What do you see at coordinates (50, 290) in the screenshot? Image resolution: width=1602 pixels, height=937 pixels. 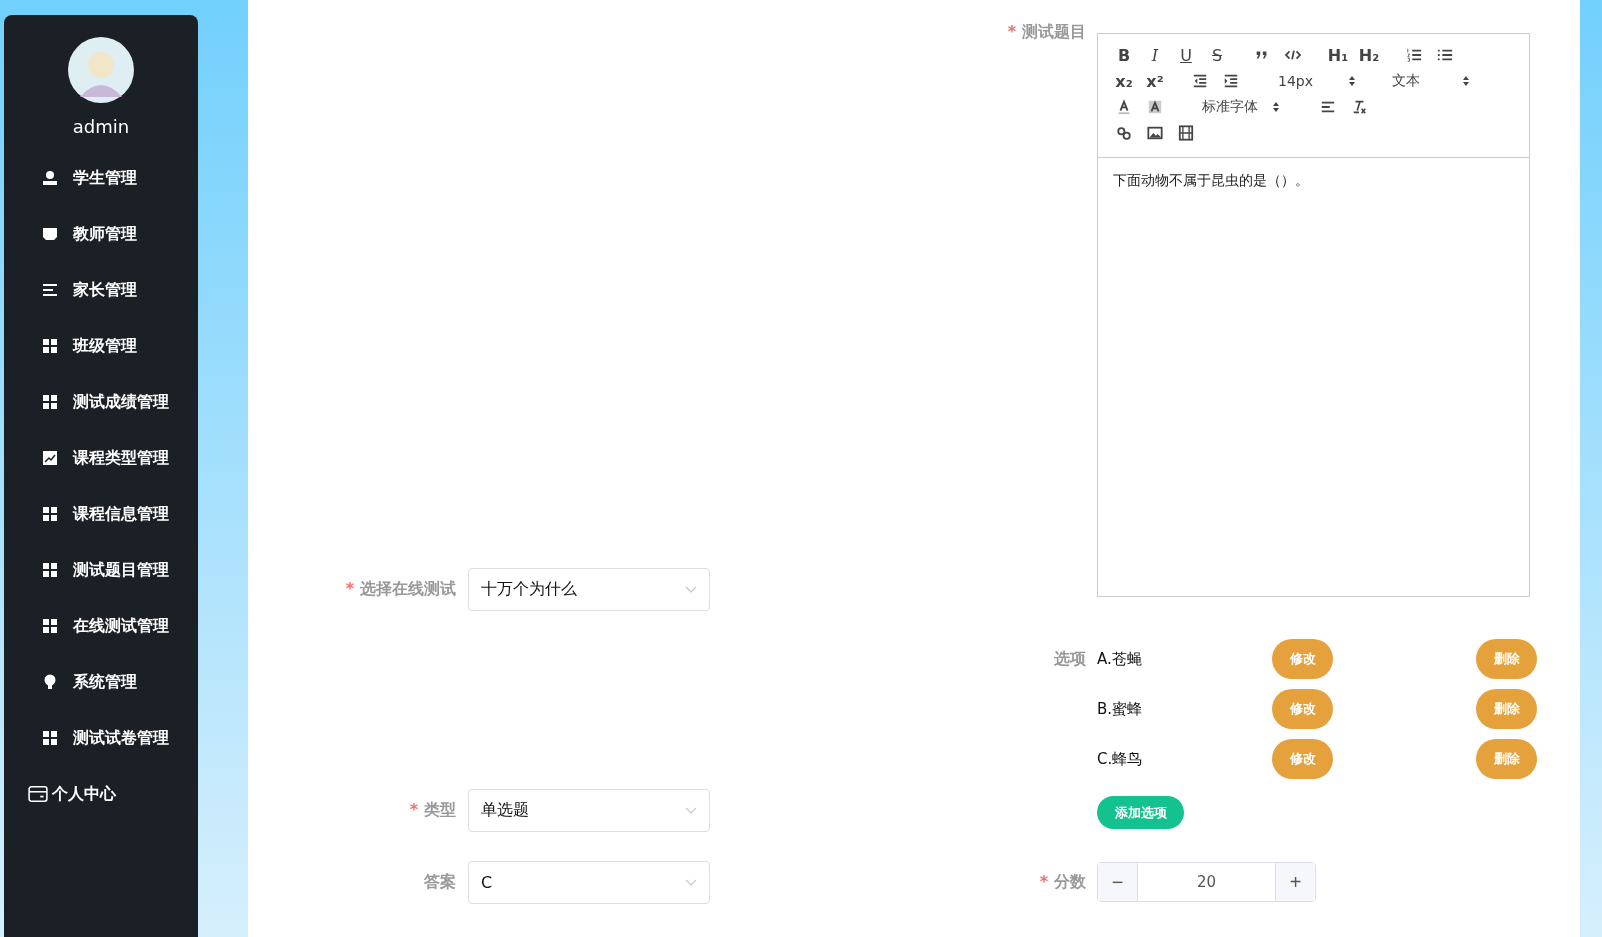 I see `list-icon` at bounding box center [50, 290].